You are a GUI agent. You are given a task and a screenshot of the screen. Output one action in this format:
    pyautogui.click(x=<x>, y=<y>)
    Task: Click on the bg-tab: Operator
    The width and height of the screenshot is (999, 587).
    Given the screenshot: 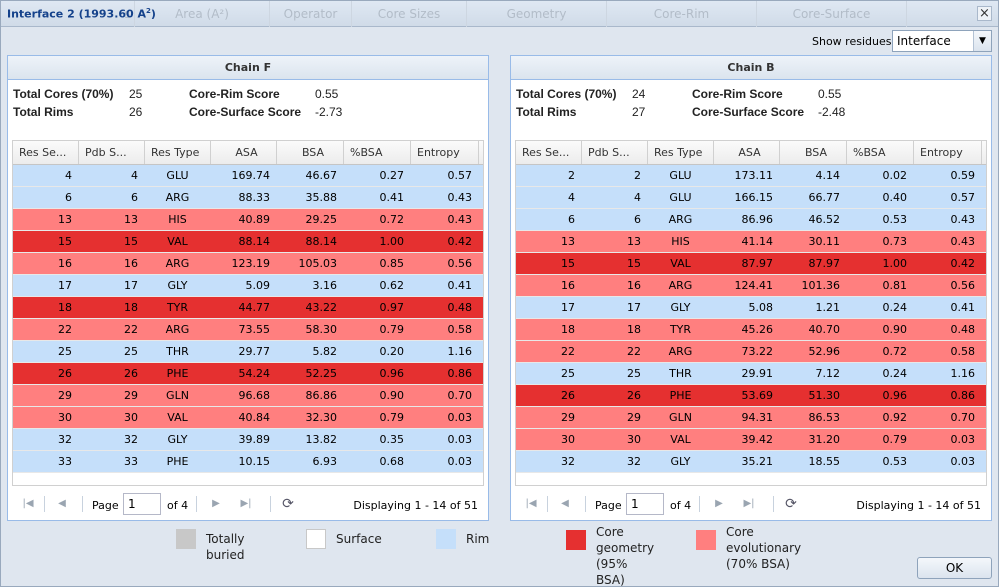 What is the action you would take?
    pyautogui.click(x=311, y=14)
    